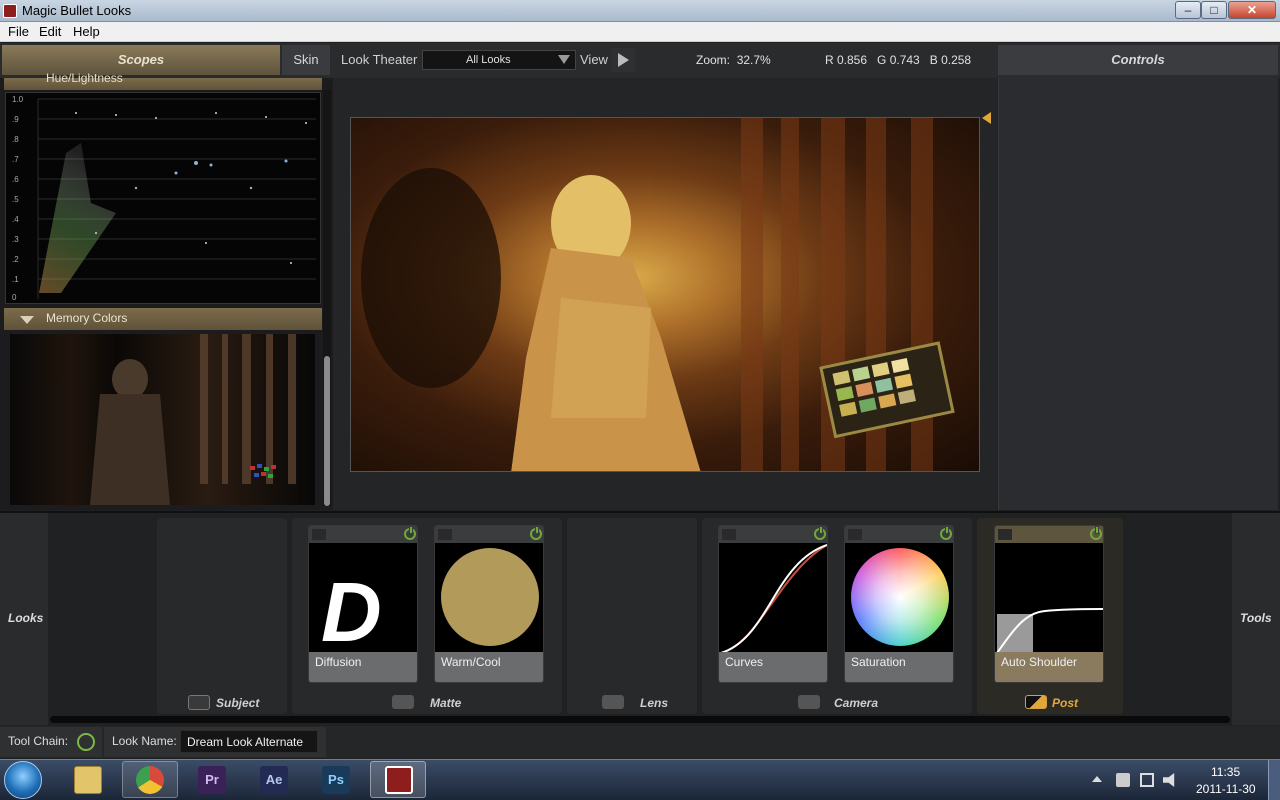  Describe the element at coordinates (86, 31) in the screenshot. I see `menu-help: Help` at that location.